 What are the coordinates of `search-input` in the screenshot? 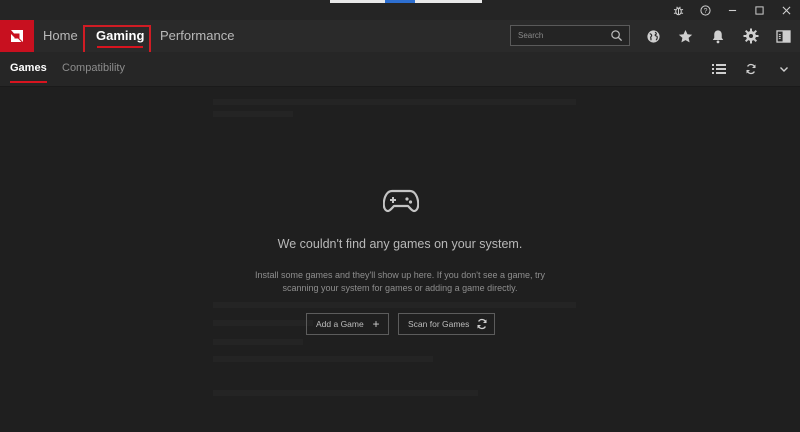 It's located at (562, 35).